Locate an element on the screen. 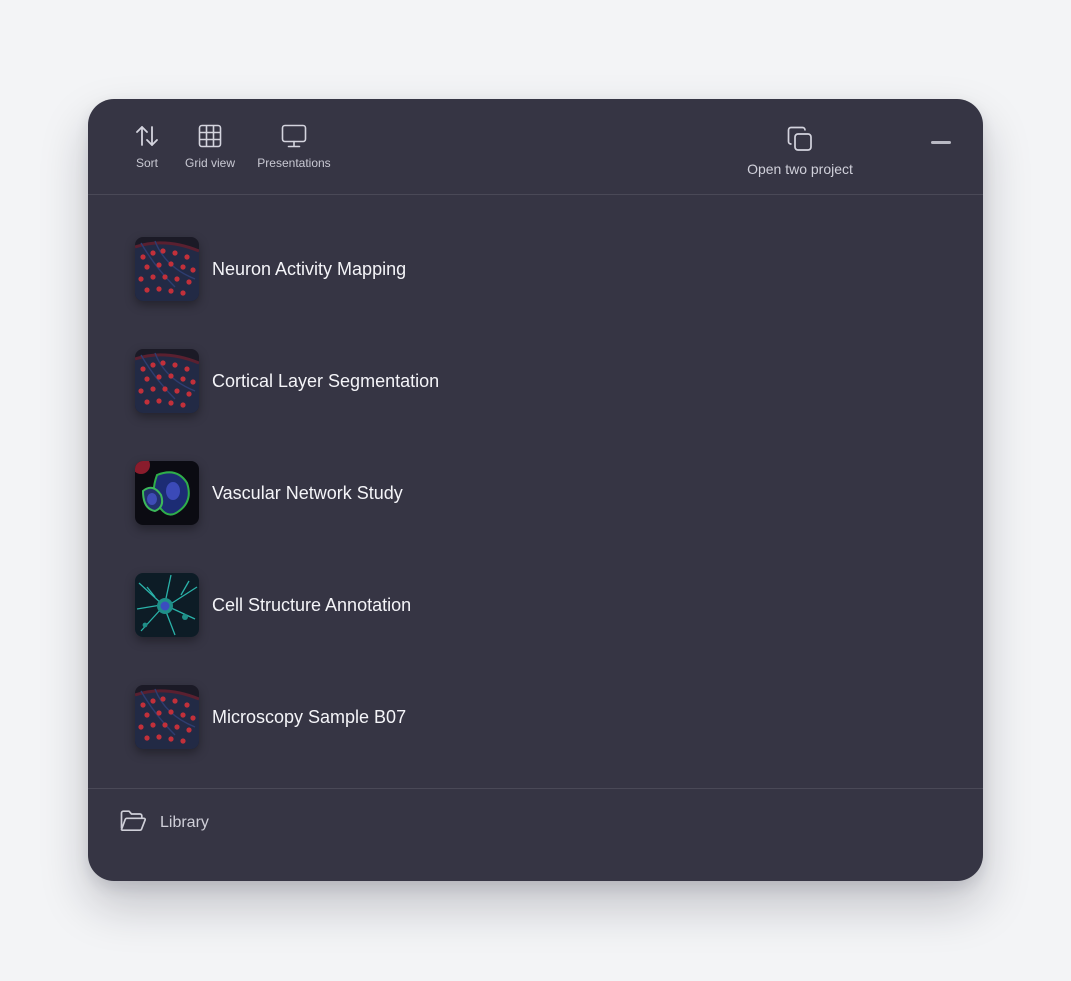  minimize-icon is located at coordinates (941, 142).